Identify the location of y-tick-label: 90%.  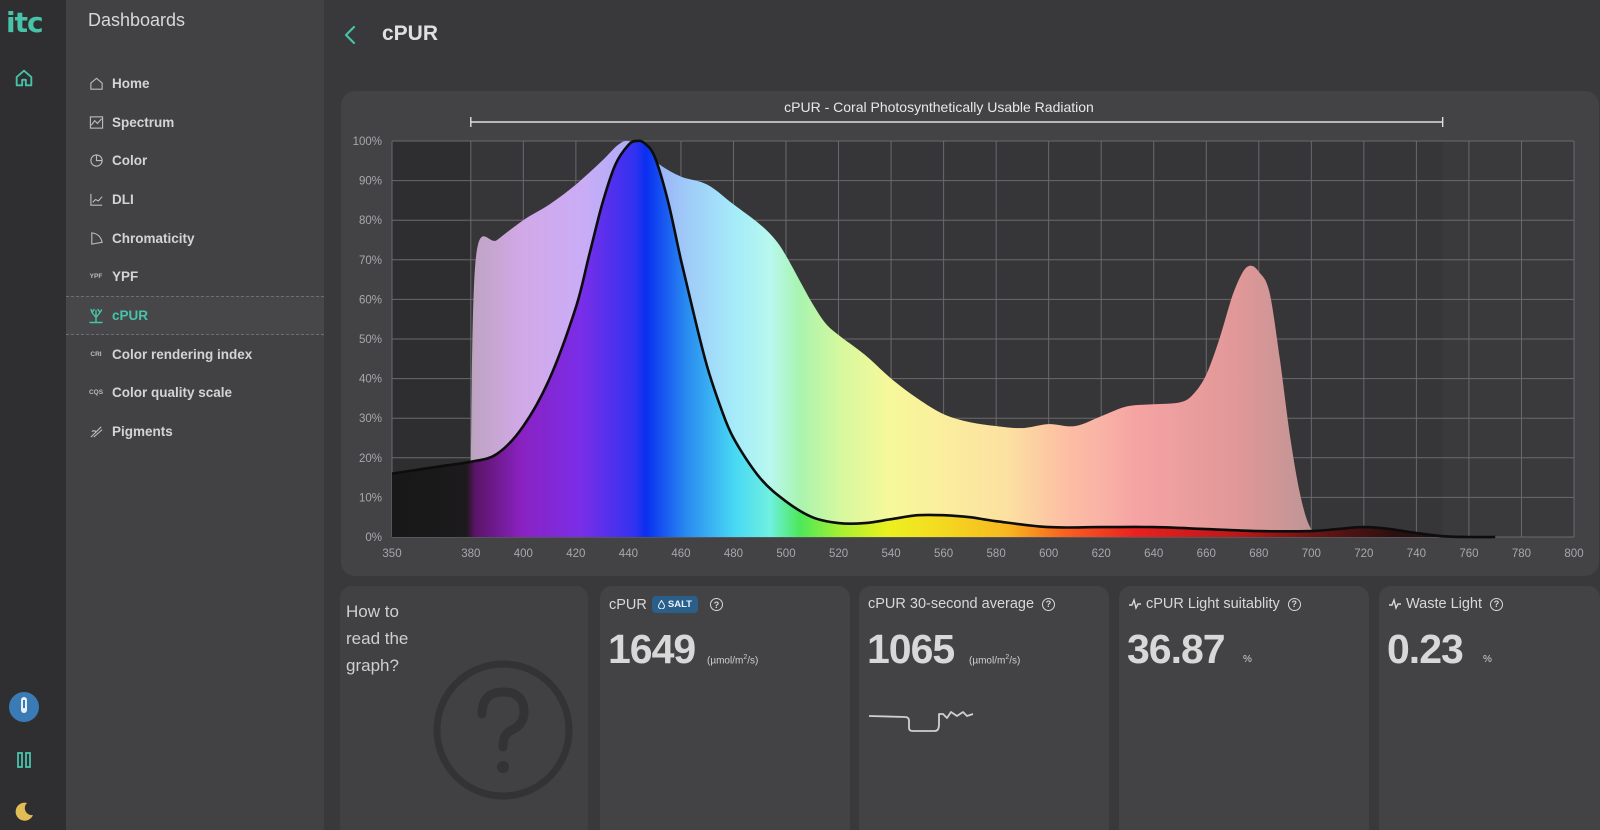
(370, 182).